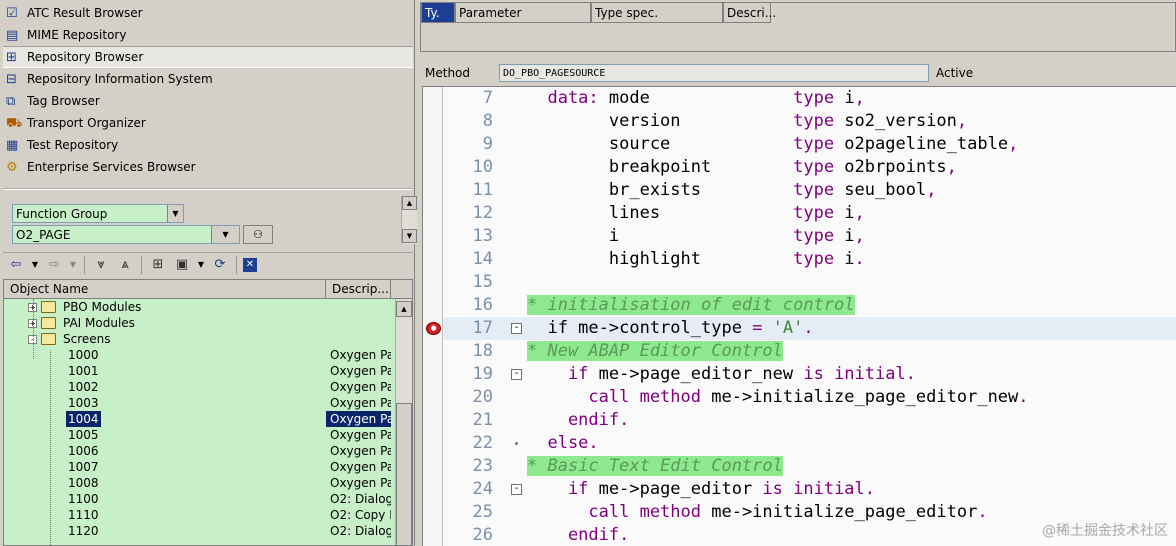 Image resolution: width=1176 pixels, height=546 pixels. I want to click on nav-item-tag-browser: ⧉ Tag Browser, so click(208, 101).